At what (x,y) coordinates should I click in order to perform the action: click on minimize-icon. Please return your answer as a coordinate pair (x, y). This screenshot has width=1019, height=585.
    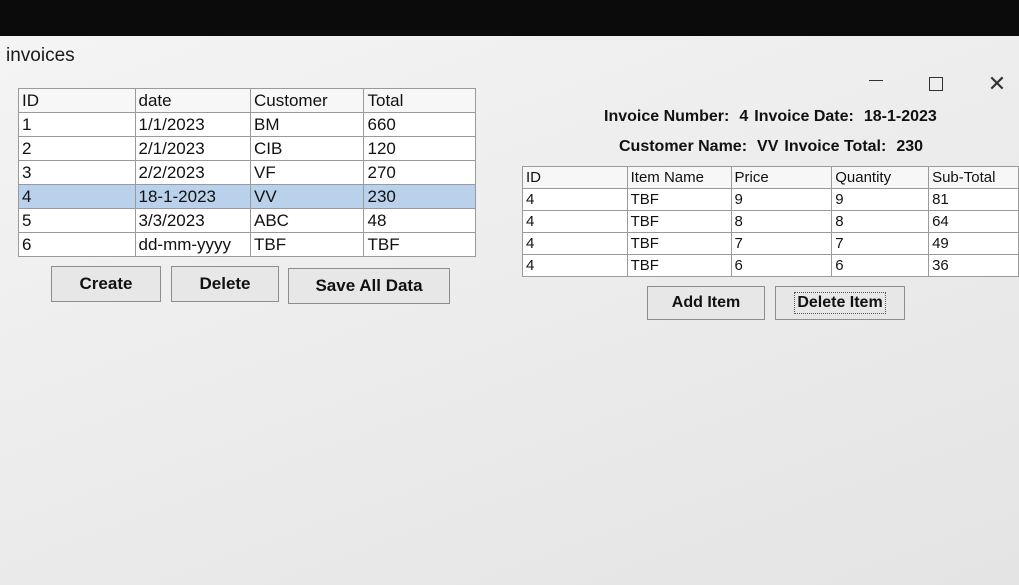
    Looking at the image, I should click on (876, 80).